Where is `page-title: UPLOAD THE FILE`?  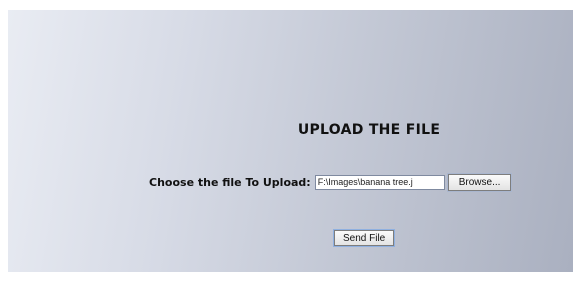 page-title: UPLOAD THE FILE is located at coordinates (369, 130).